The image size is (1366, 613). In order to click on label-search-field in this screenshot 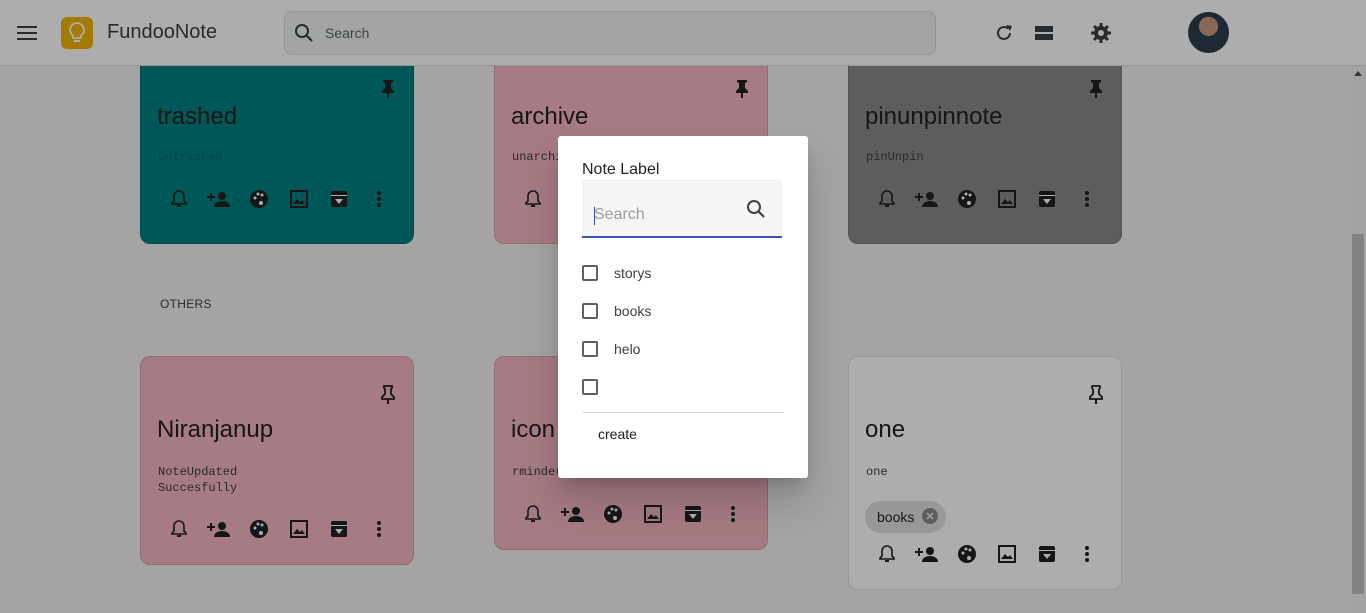, I will do `click(682, 208)`.